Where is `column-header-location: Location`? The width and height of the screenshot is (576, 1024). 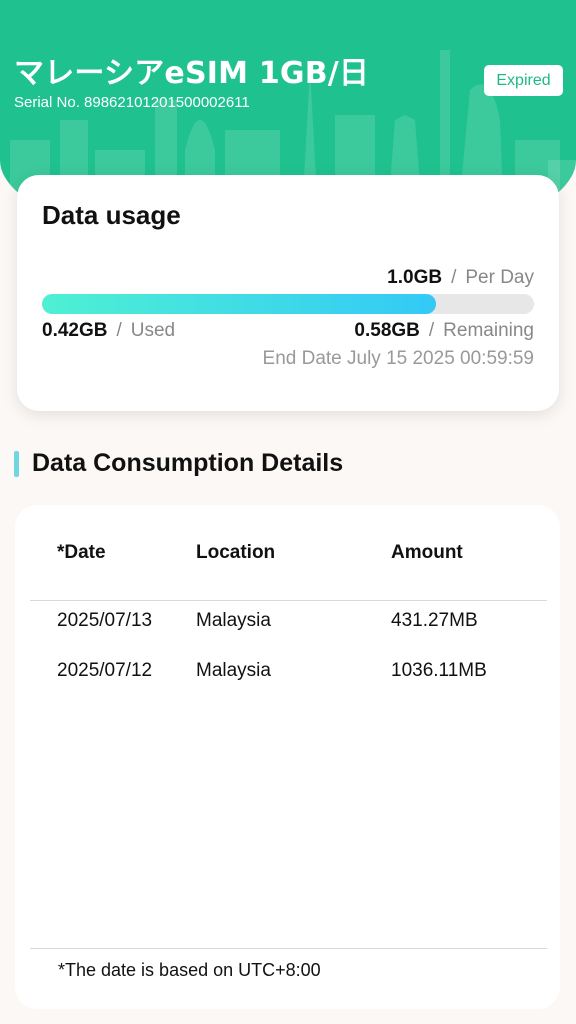 column-header-location: Location is located at coordinates (236, 552).